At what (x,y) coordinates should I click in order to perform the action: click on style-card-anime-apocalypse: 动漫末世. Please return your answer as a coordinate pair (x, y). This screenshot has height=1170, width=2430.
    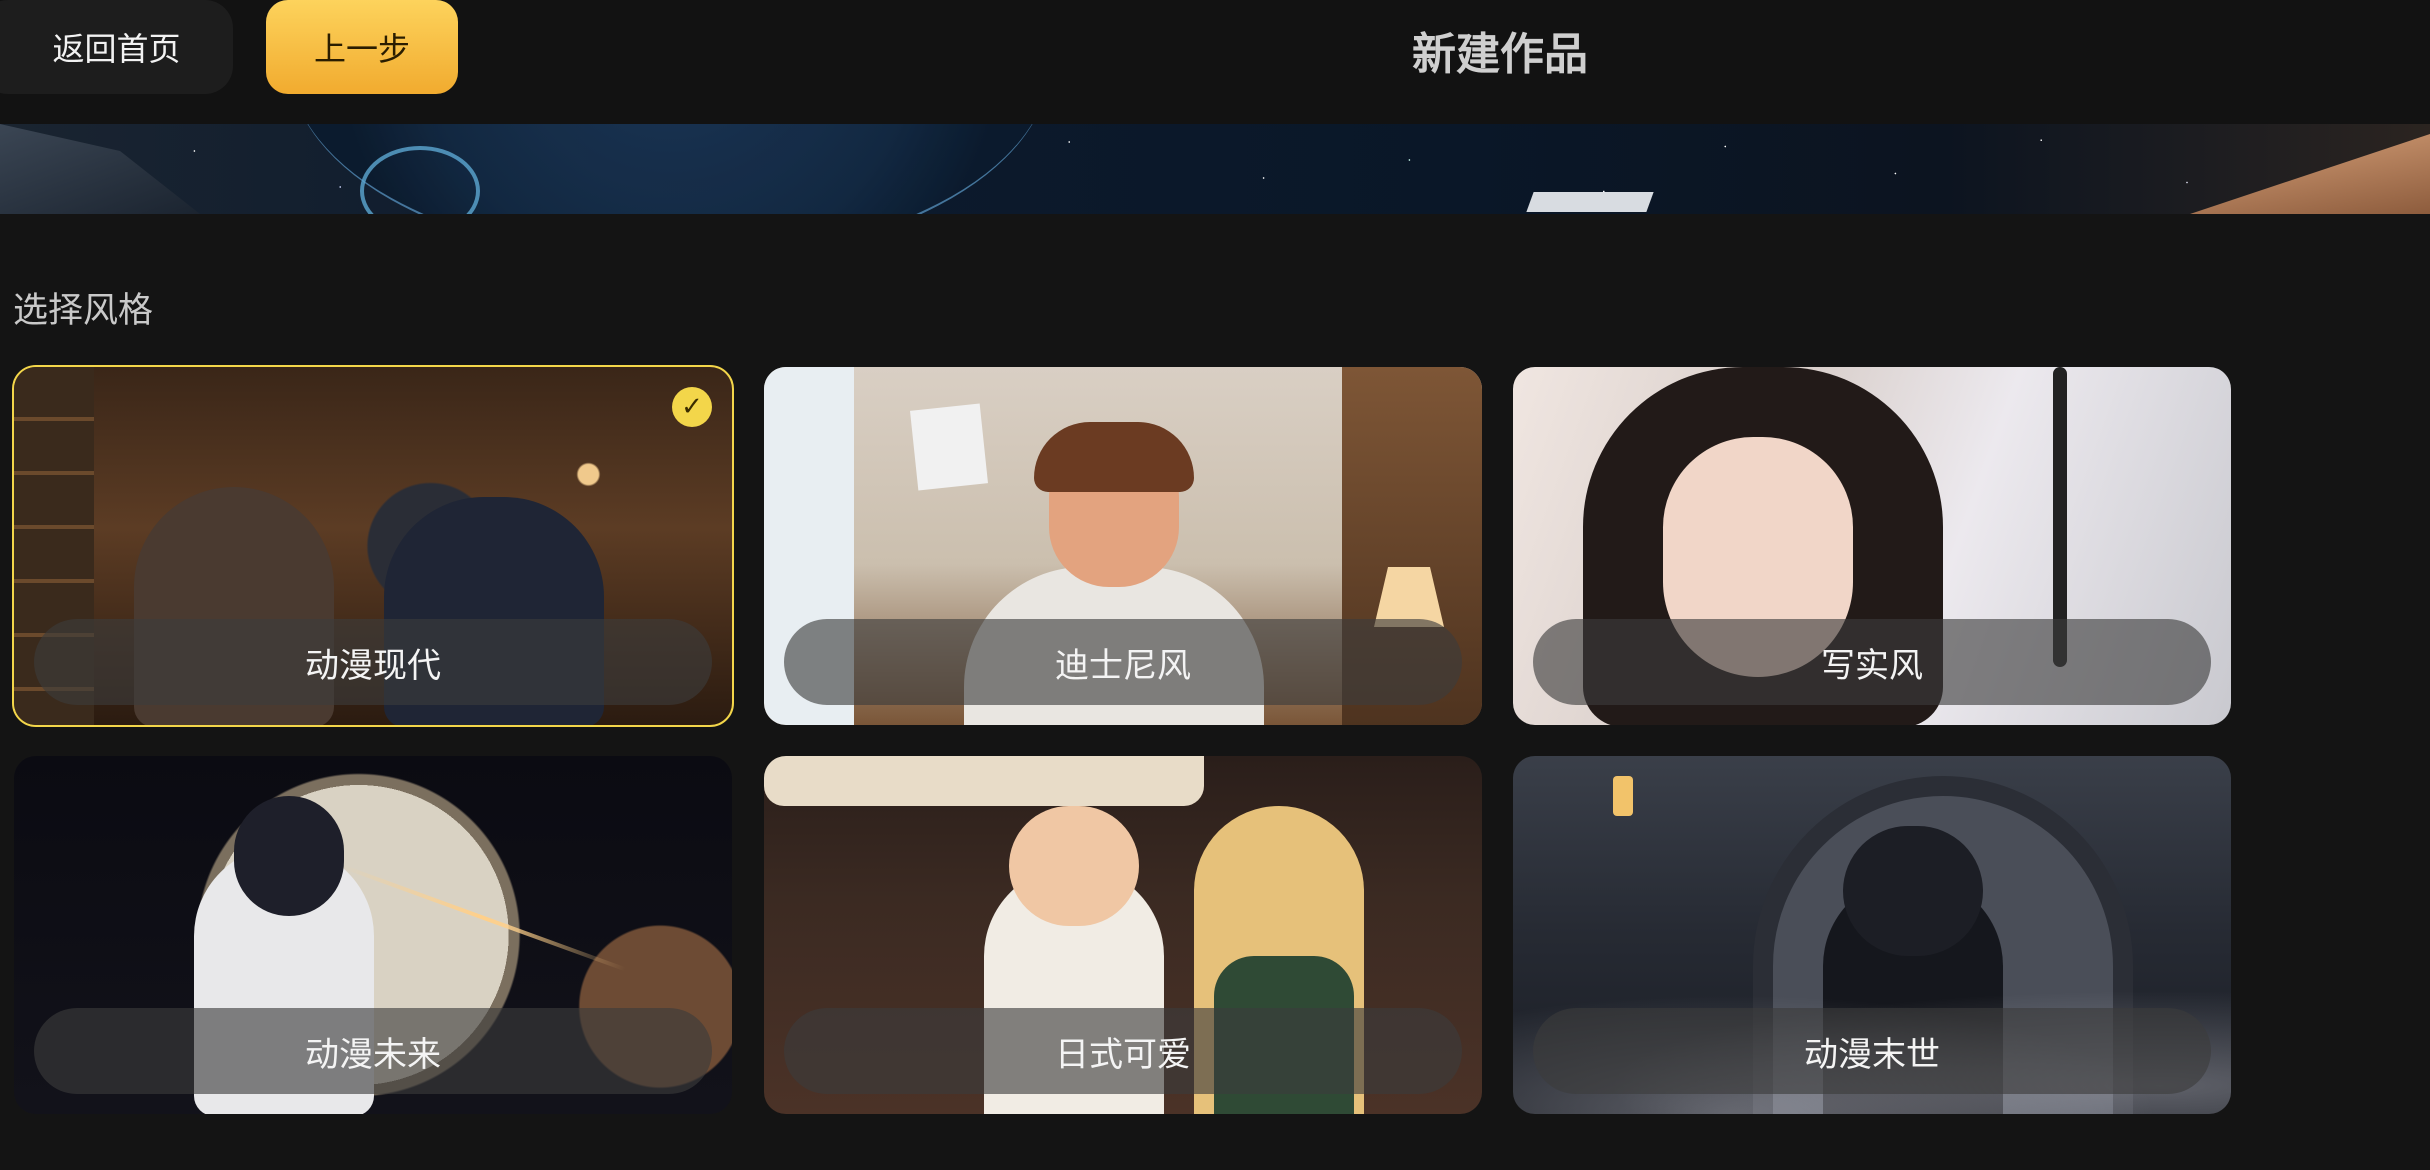
    Looking at the image, I should click on (1872, 935).